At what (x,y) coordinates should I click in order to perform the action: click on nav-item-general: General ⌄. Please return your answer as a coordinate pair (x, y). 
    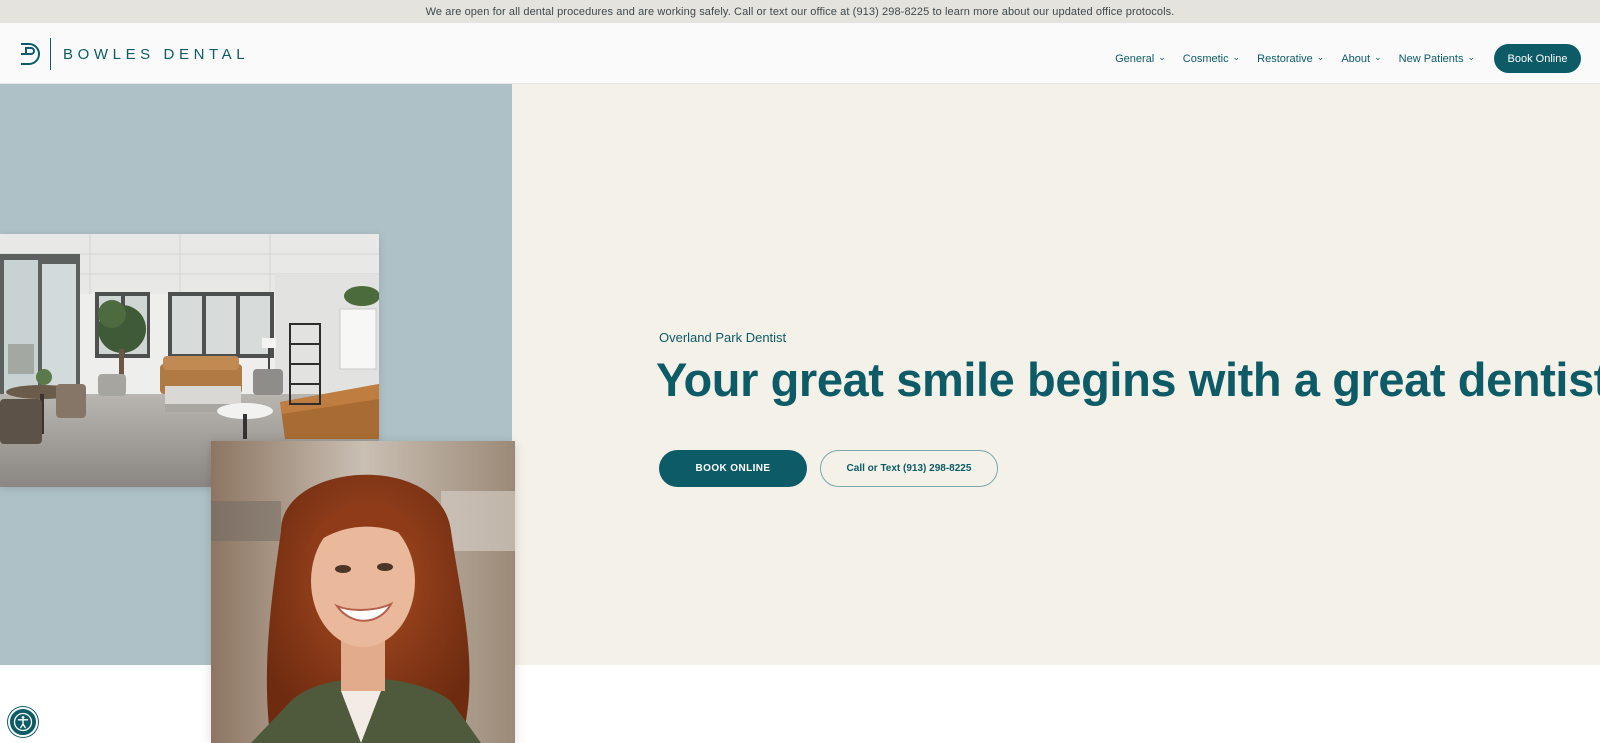
    Looking at the image, I should click on (1140, 58).